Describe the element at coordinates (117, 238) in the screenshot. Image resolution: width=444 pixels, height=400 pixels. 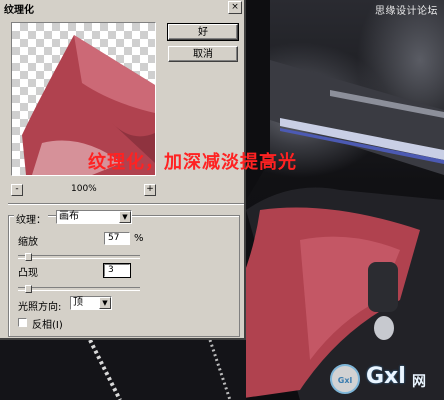
I see `scaling-input: 57` at that location.